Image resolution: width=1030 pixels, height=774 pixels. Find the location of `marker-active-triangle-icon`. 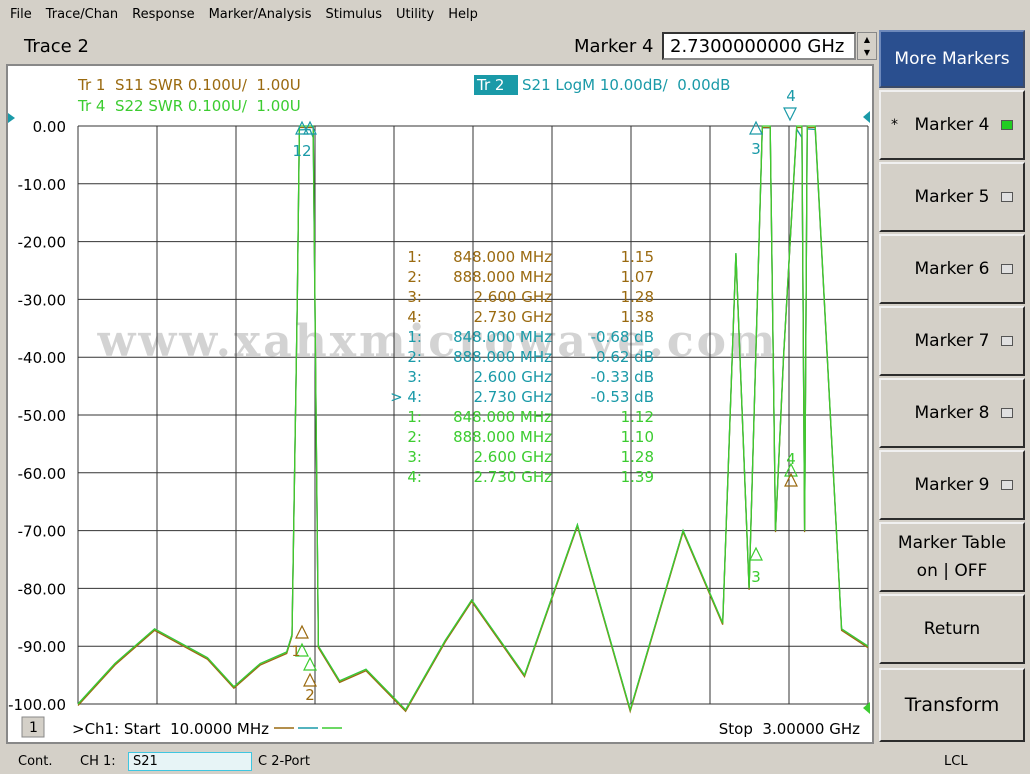

marker-active-triangle-icon is located at coordinates (790, 114).